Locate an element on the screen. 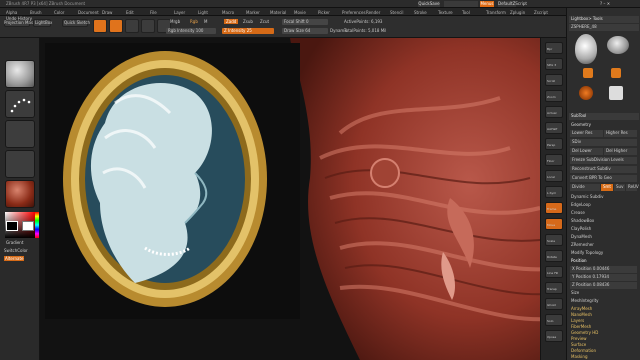  menus-button: Menus is located at coordinates (487, 4).